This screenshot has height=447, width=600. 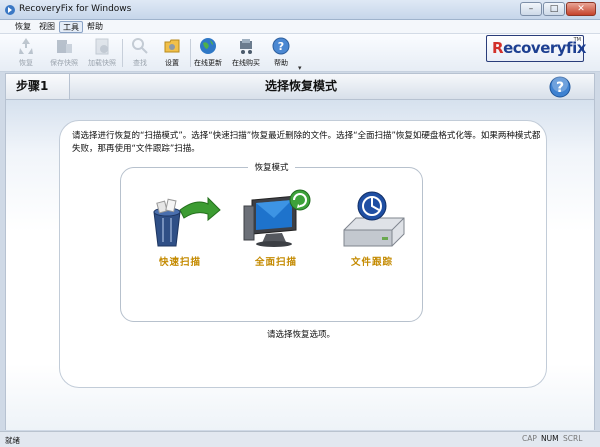 What do you see at coordinates (23, 27) in the screenshot?
I see `menu-recover: 恢复` at bounding box center [23, 27].